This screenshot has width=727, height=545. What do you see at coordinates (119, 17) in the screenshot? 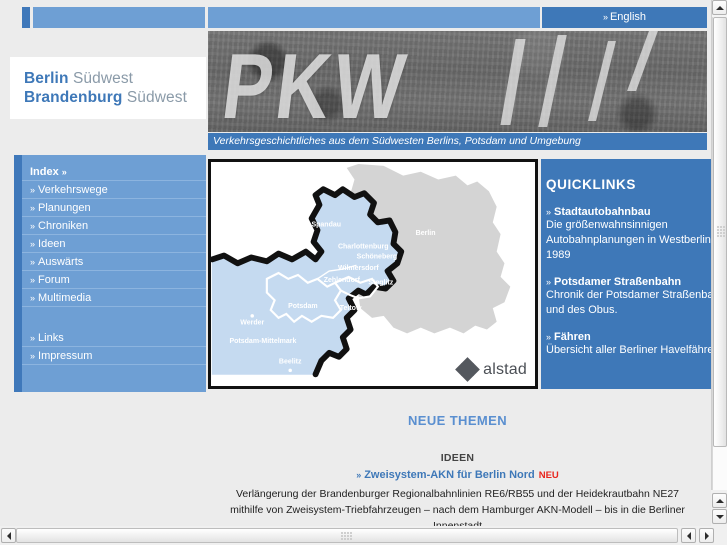
I see `top-bar-left-block` at bounding box center [119, 17].